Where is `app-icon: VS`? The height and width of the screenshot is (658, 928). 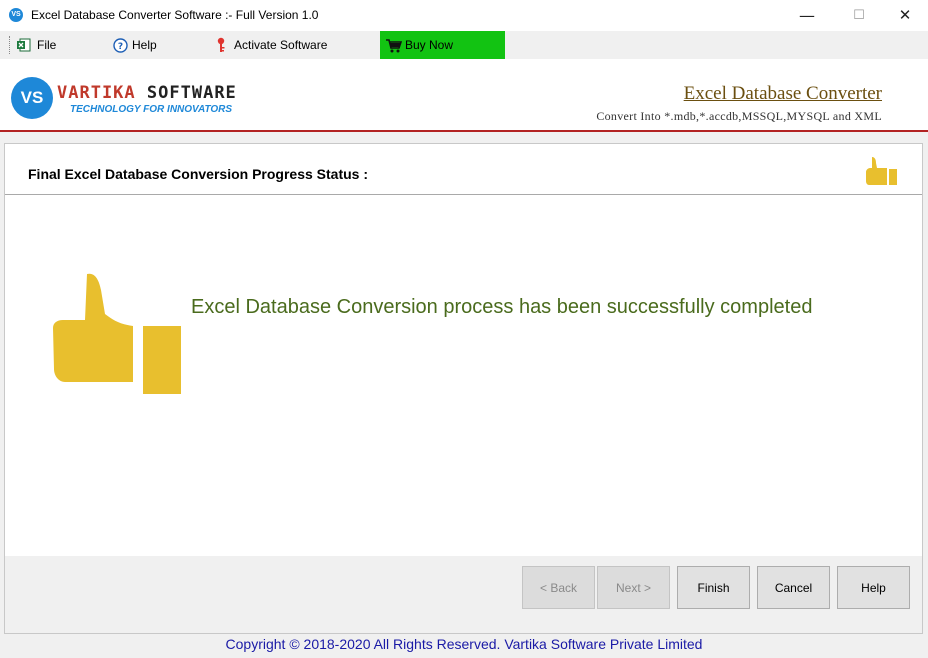
app-icon: VS is located at coordinates (16, 15).